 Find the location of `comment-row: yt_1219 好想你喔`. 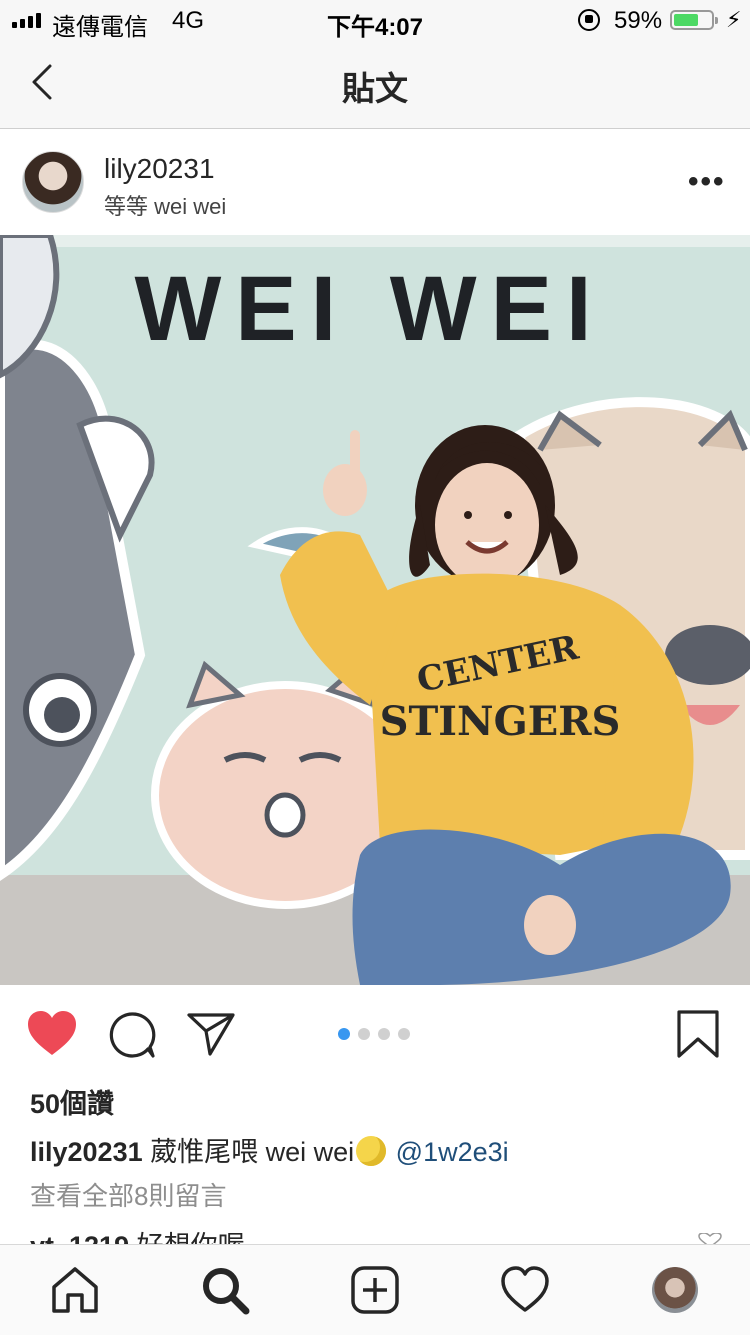

comment-row: yt_1219 好想你喔 is located at coordinates (137, 1234).